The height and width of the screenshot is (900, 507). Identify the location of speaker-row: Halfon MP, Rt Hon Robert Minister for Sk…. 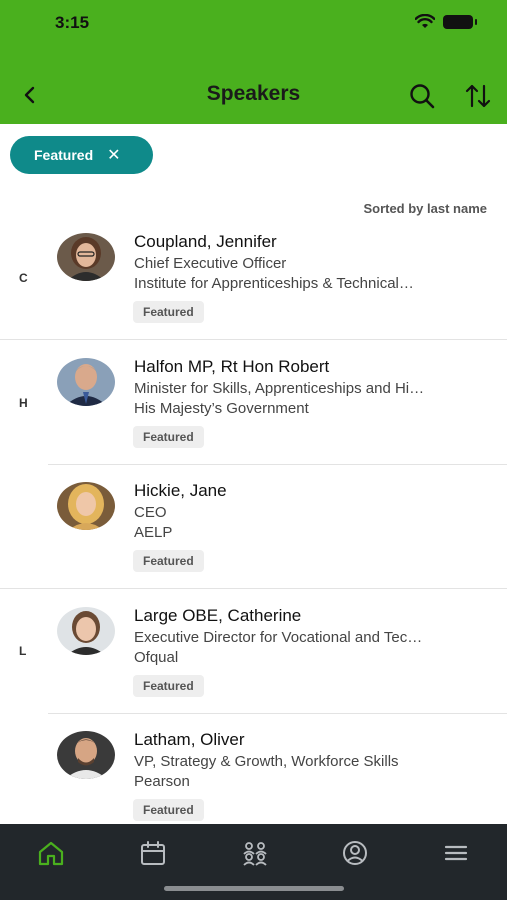
(253, 413).